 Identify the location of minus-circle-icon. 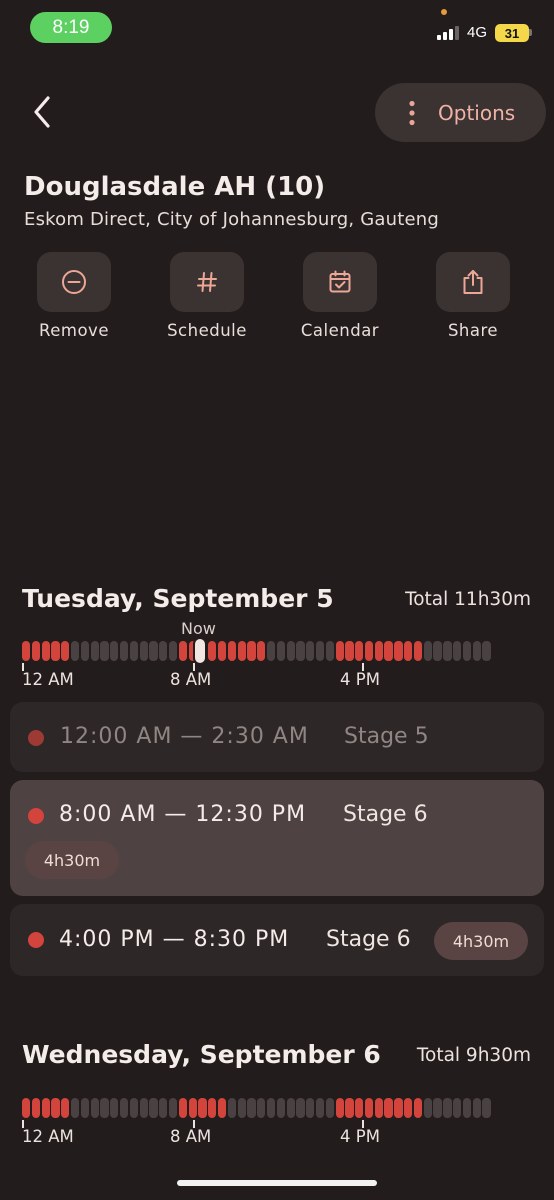
(74, 282).